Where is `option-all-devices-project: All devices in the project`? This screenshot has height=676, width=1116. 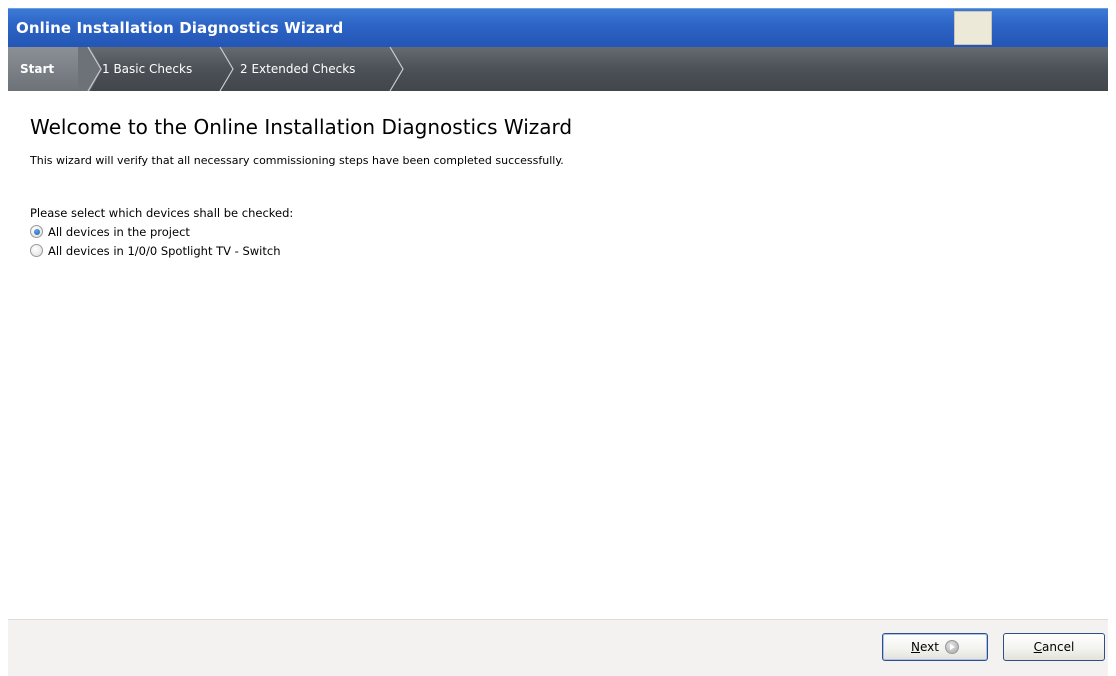
option-all-devices-project: All devices in the project is located at coordinates (110, 231).